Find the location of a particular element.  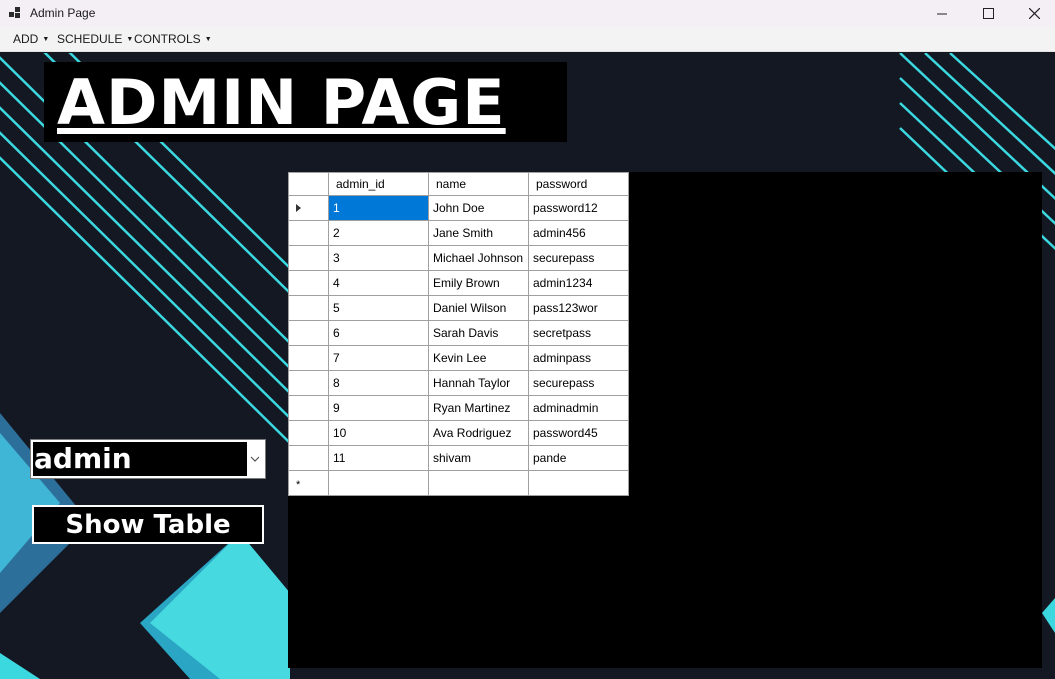

column-header-name: name is located at coordinates (478, 184).